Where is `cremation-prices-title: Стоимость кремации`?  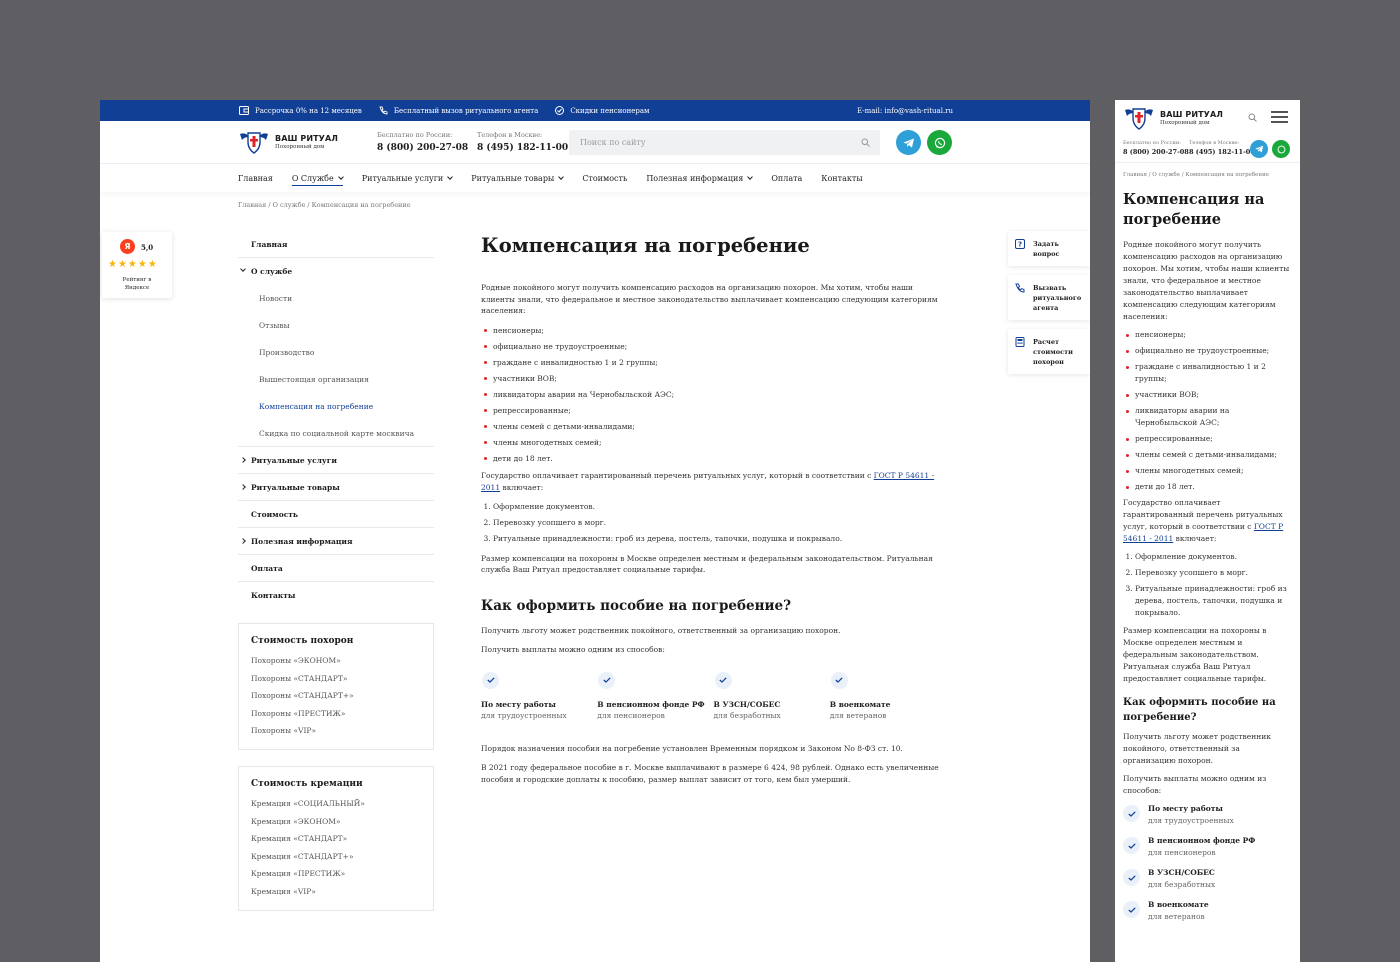
cremation-prices-title: Стоимость кремации is located at coordinates (307, 784).